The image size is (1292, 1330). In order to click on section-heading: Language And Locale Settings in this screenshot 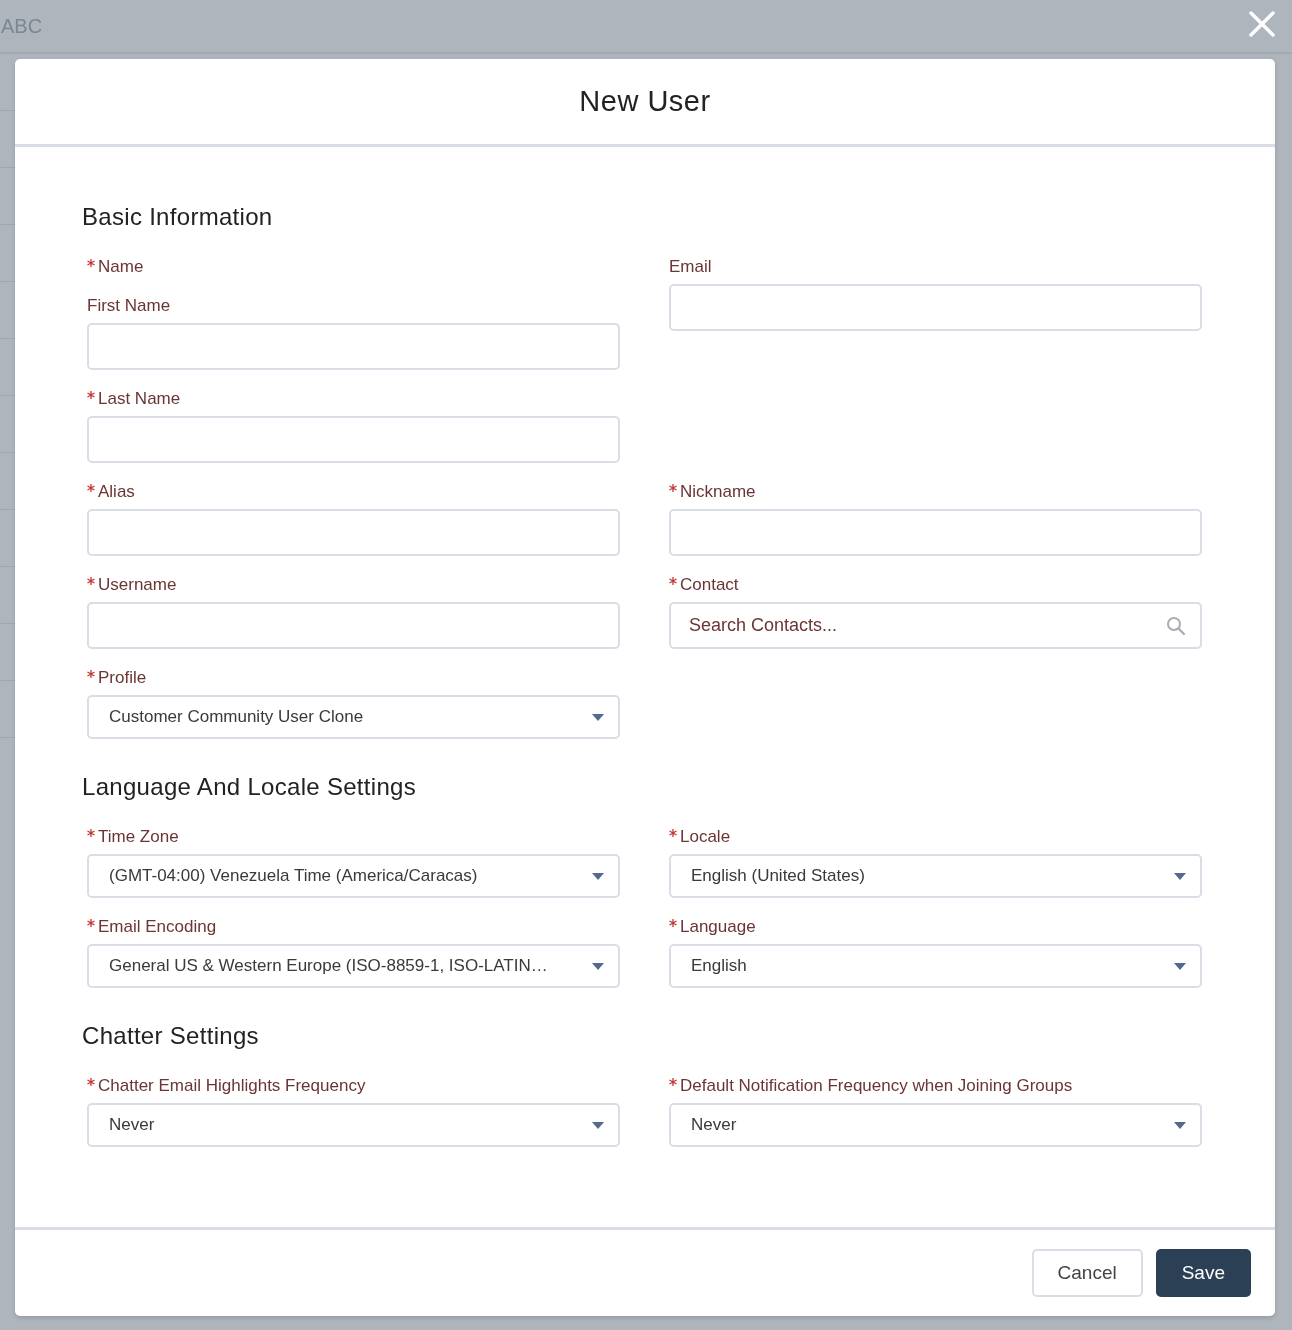, I will do `click(249, 787)`.